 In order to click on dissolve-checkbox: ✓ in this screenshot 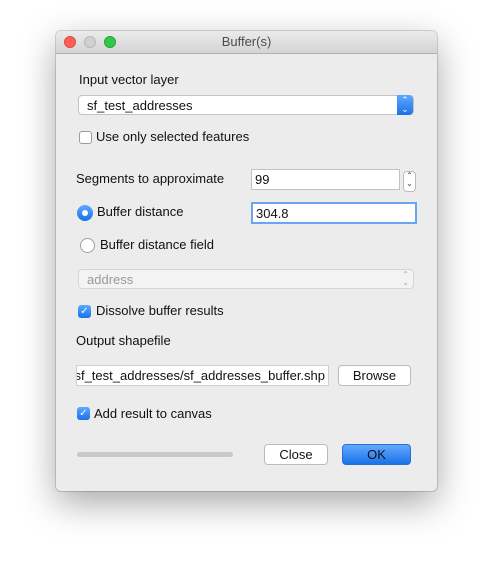, I will do `click(84, 311)`.